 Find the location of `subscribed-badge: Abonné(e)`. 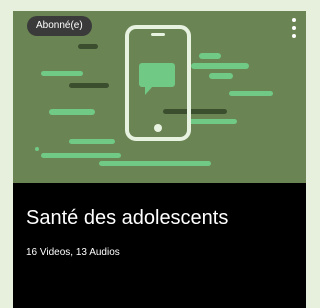

subscribed-badge: Abonné(e) is located at coordinates (59, 26).